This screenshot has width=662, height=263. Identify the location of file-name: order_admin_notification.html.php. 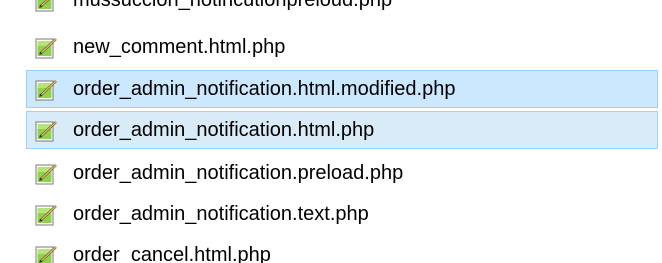
(224, 130).